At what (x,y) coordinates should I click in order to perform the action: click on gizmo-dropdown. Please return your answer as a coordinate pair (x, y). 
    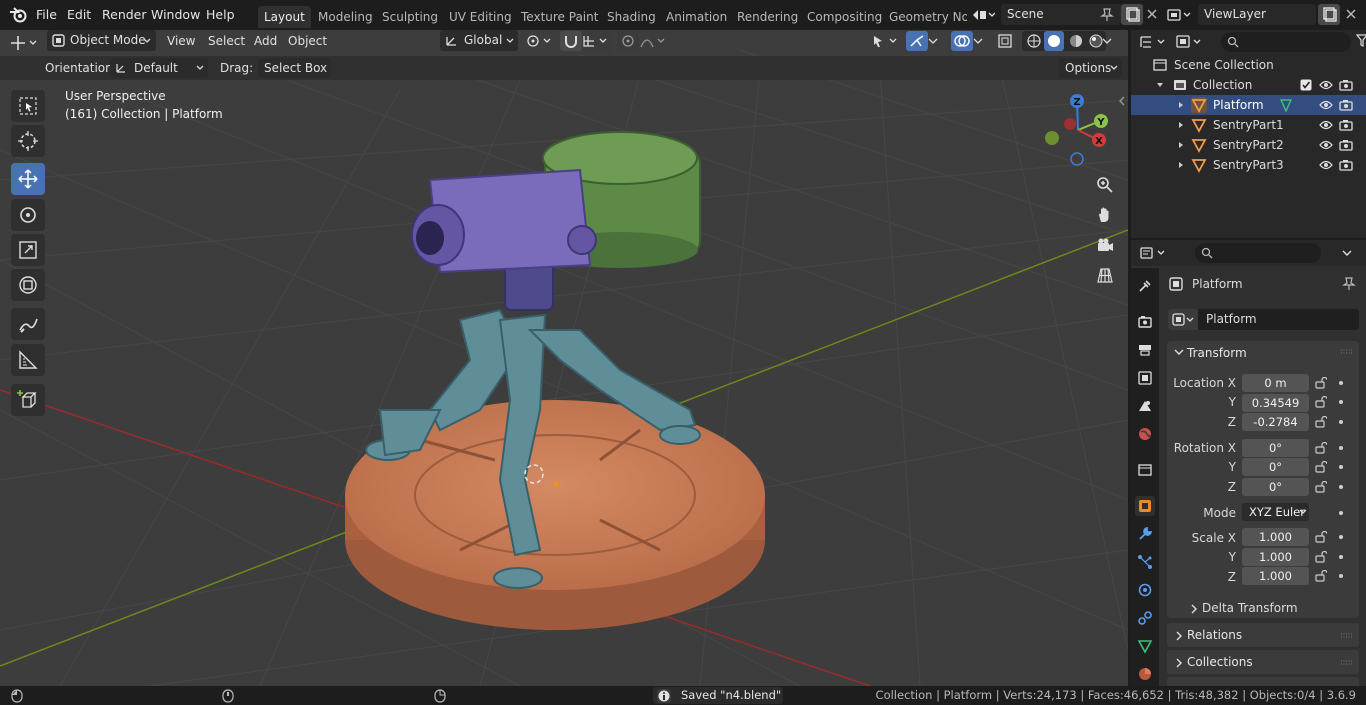
    Looking at the image, I should click on (937, 41).